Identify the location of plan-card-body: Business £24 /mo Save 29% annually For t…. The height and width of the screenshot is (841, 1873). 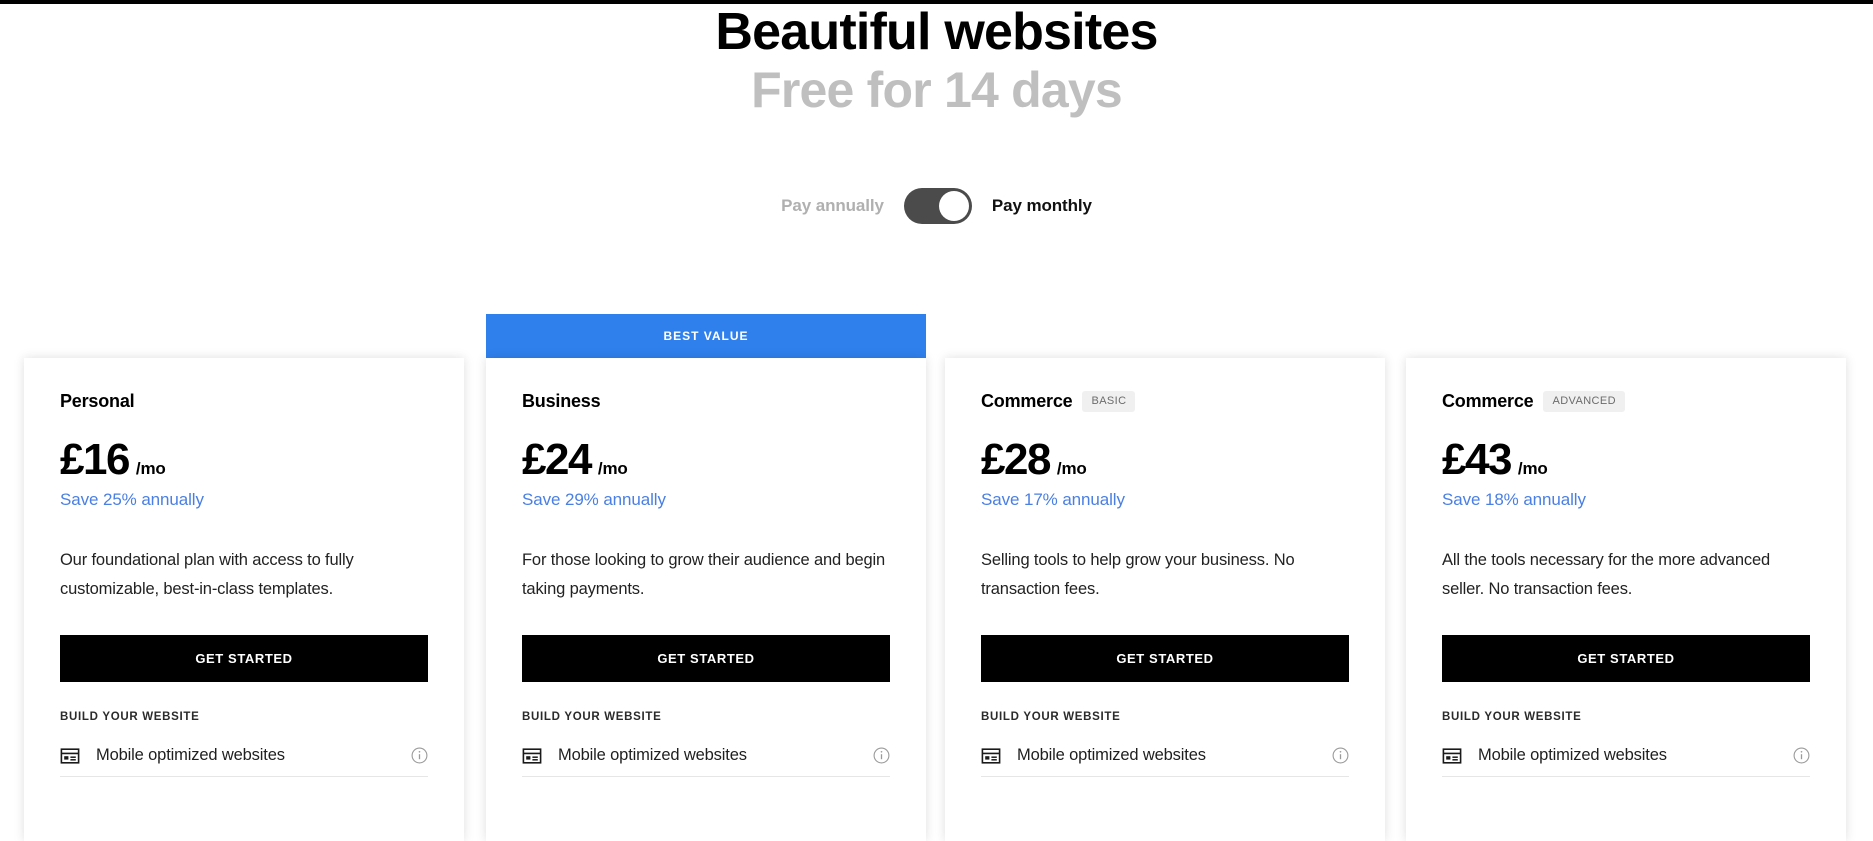
(706, 599).